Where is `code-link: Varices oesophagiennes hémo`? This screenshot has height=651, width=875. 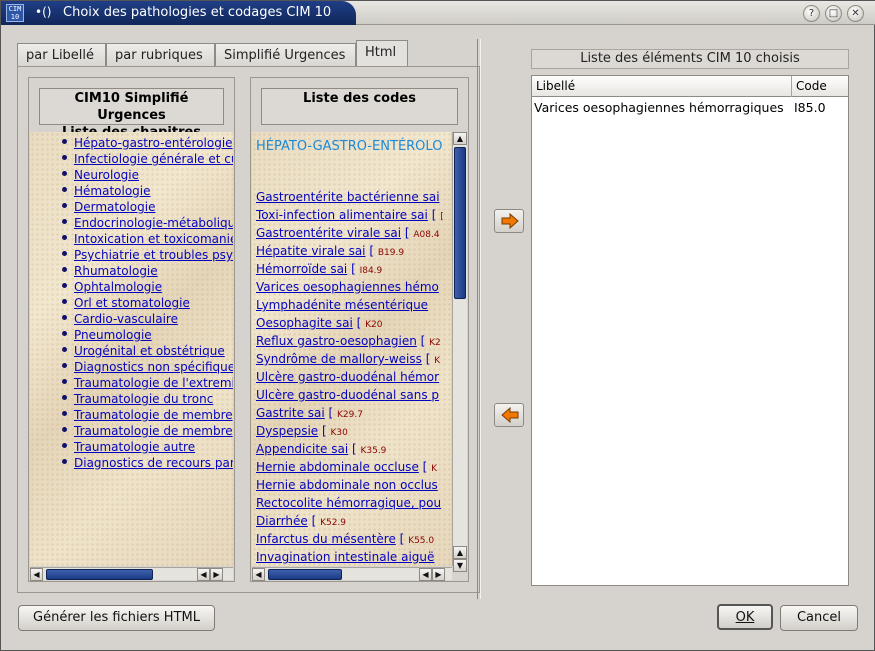
code-link: Varices oesophagiennes hémo is located at coordinates (347, 287).